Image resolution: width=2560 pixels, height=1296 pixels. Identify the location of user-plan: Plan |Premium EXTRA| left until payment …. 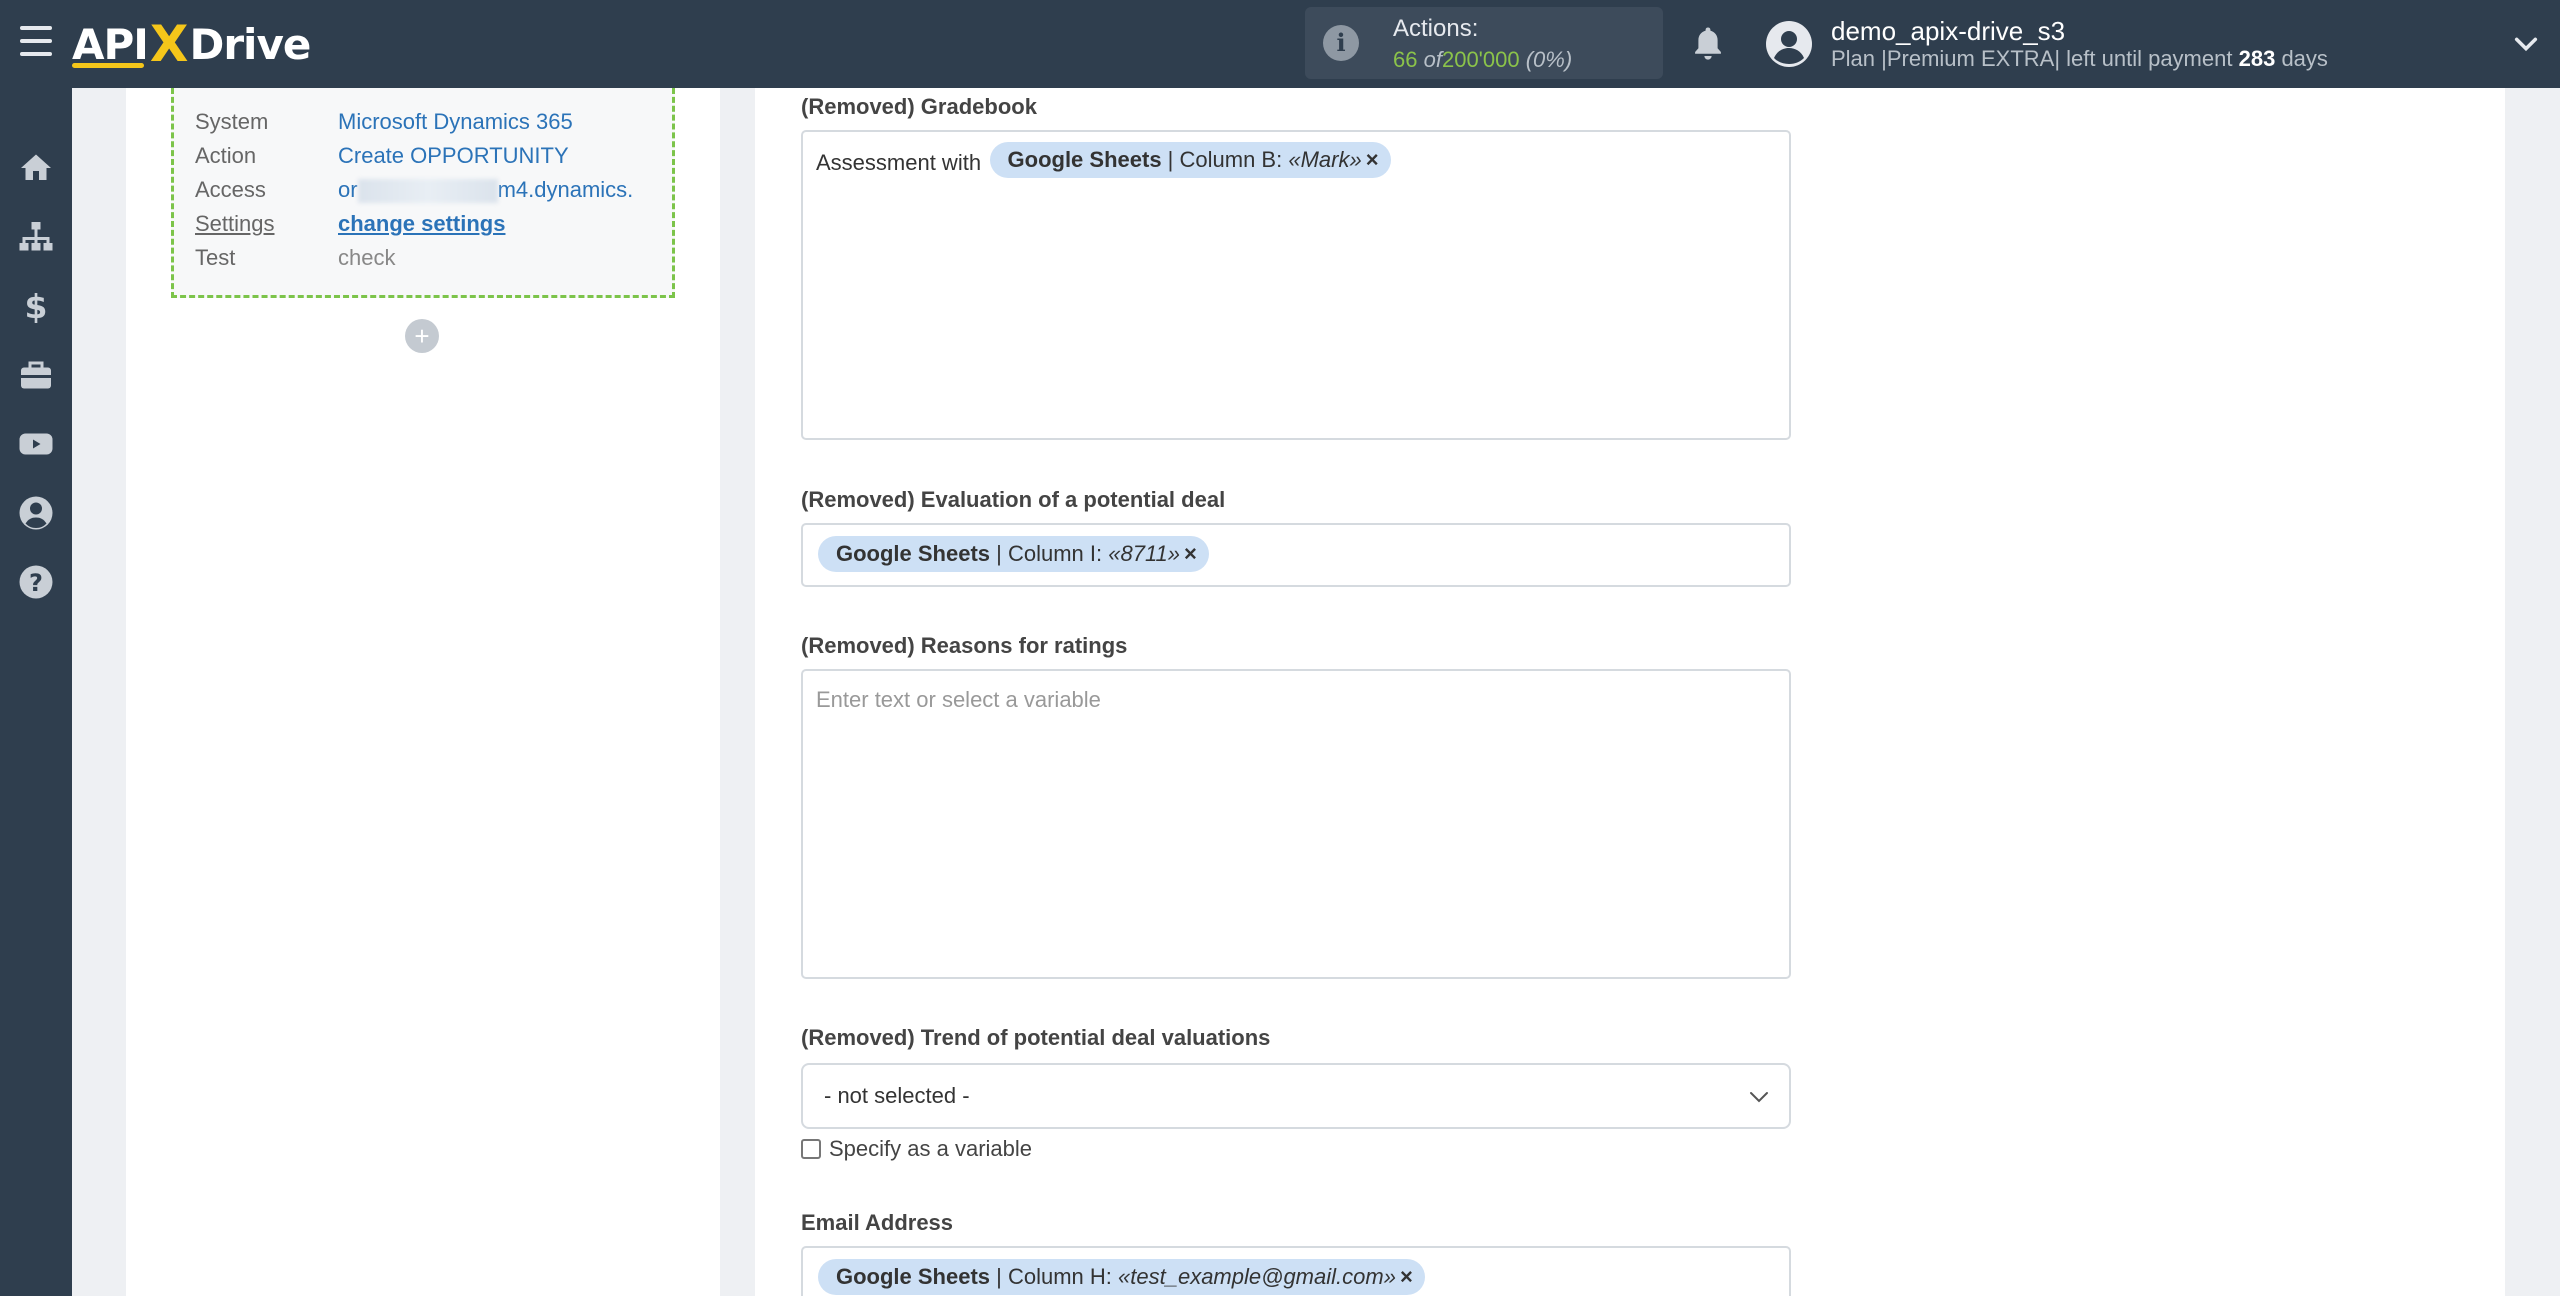
(2079, 58).